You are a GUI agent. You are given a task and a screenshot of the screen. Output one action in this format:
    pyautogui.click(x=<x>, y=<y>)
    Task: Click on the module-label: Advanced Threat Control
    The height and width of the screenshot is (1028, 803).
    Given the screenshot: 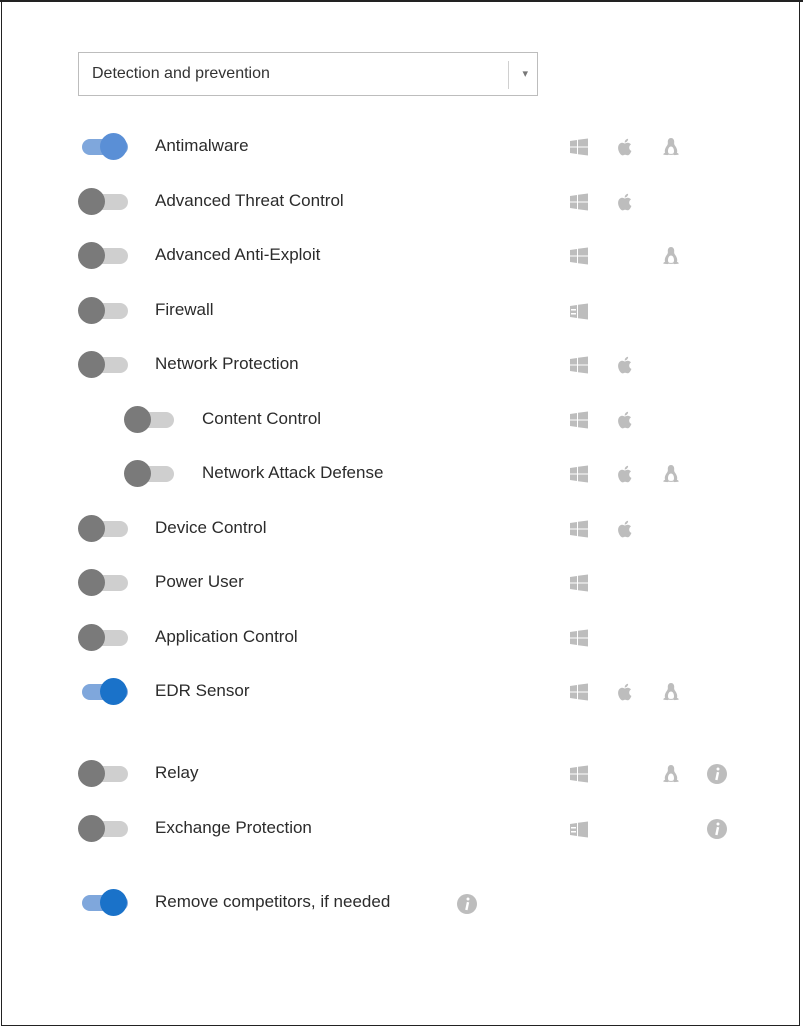 What is the action you would take?
    pyautogui.click(x=249, y=200)
    